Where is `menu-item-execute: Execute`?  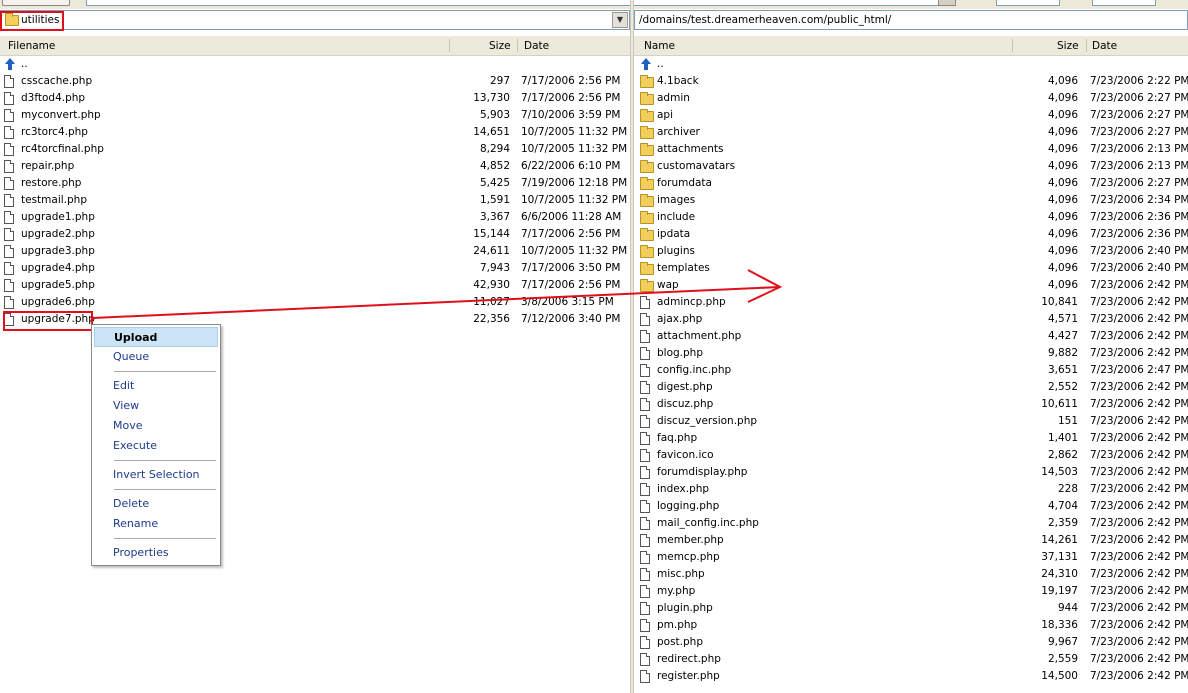
menu-item-execute: Execute is located at coordinates (156, 446).